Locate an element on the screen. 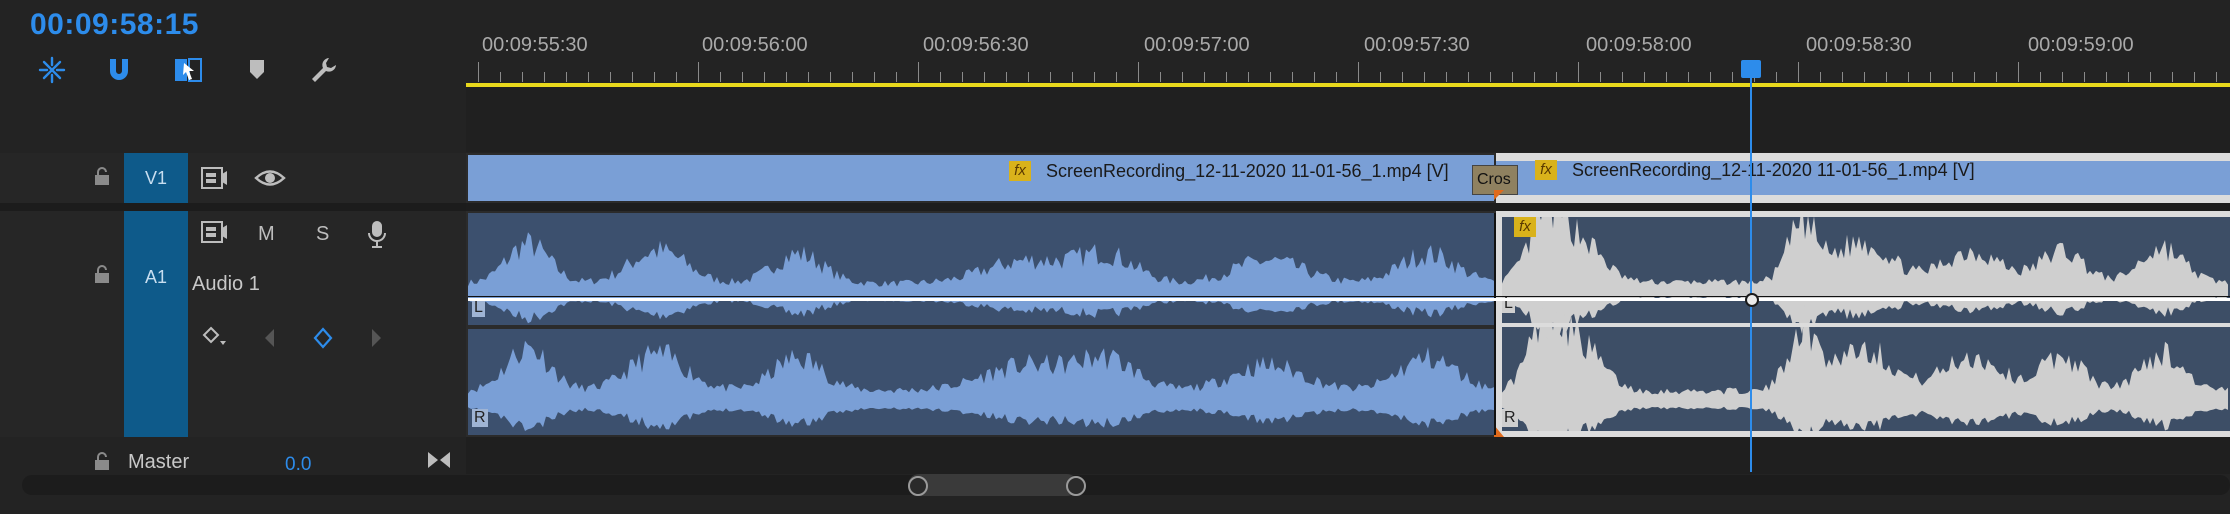 This screenshot has height=514, width=2230. volume-line-shadow is located at coordinates (1349, 296).